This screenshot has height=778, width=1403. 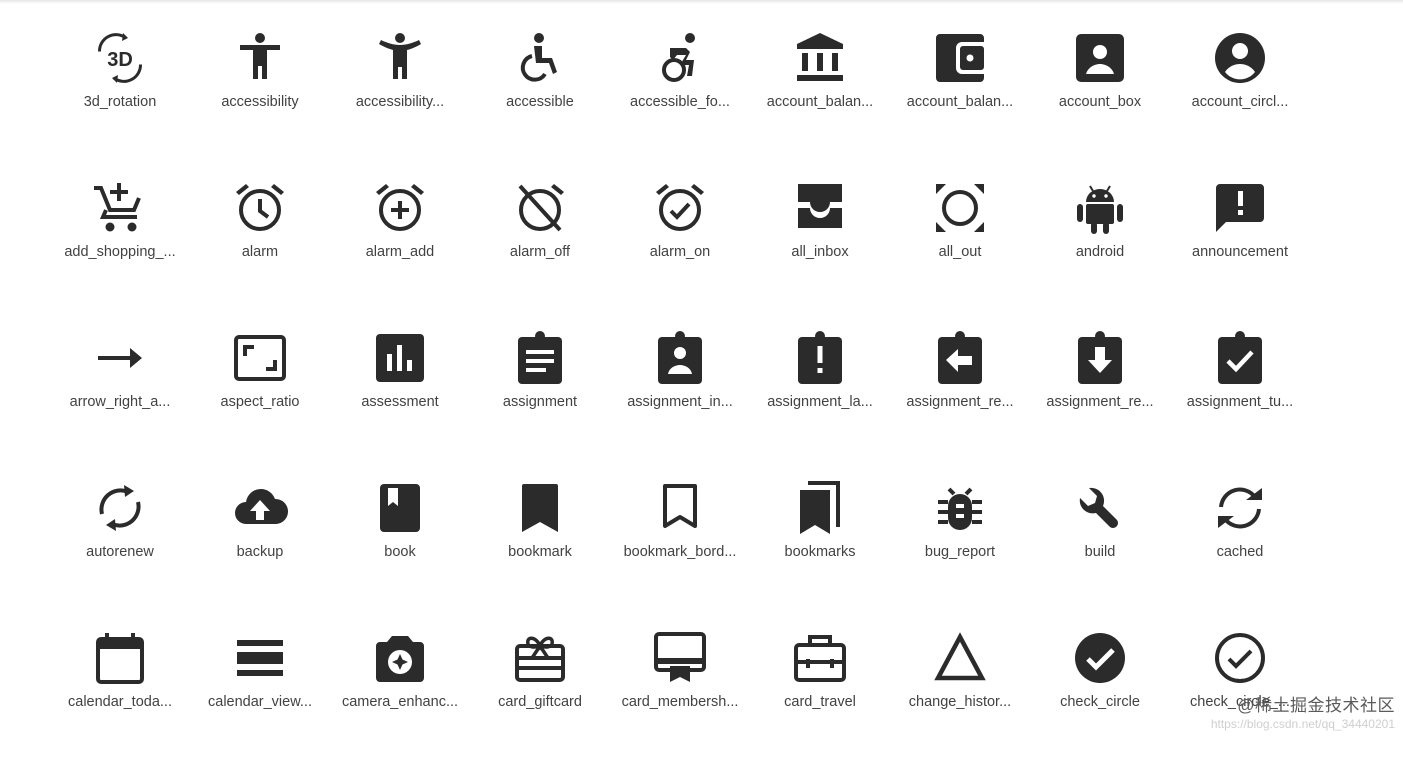 I want to click on icon-tile-android: android, so click(x=1100, y=253).